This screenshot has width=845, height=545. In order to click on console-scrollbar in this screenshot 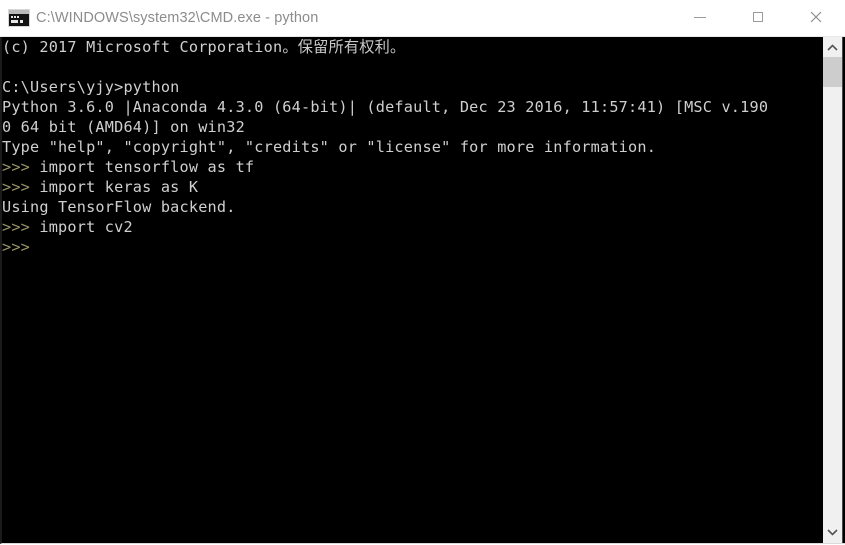, I will do `click(833, 290)`.